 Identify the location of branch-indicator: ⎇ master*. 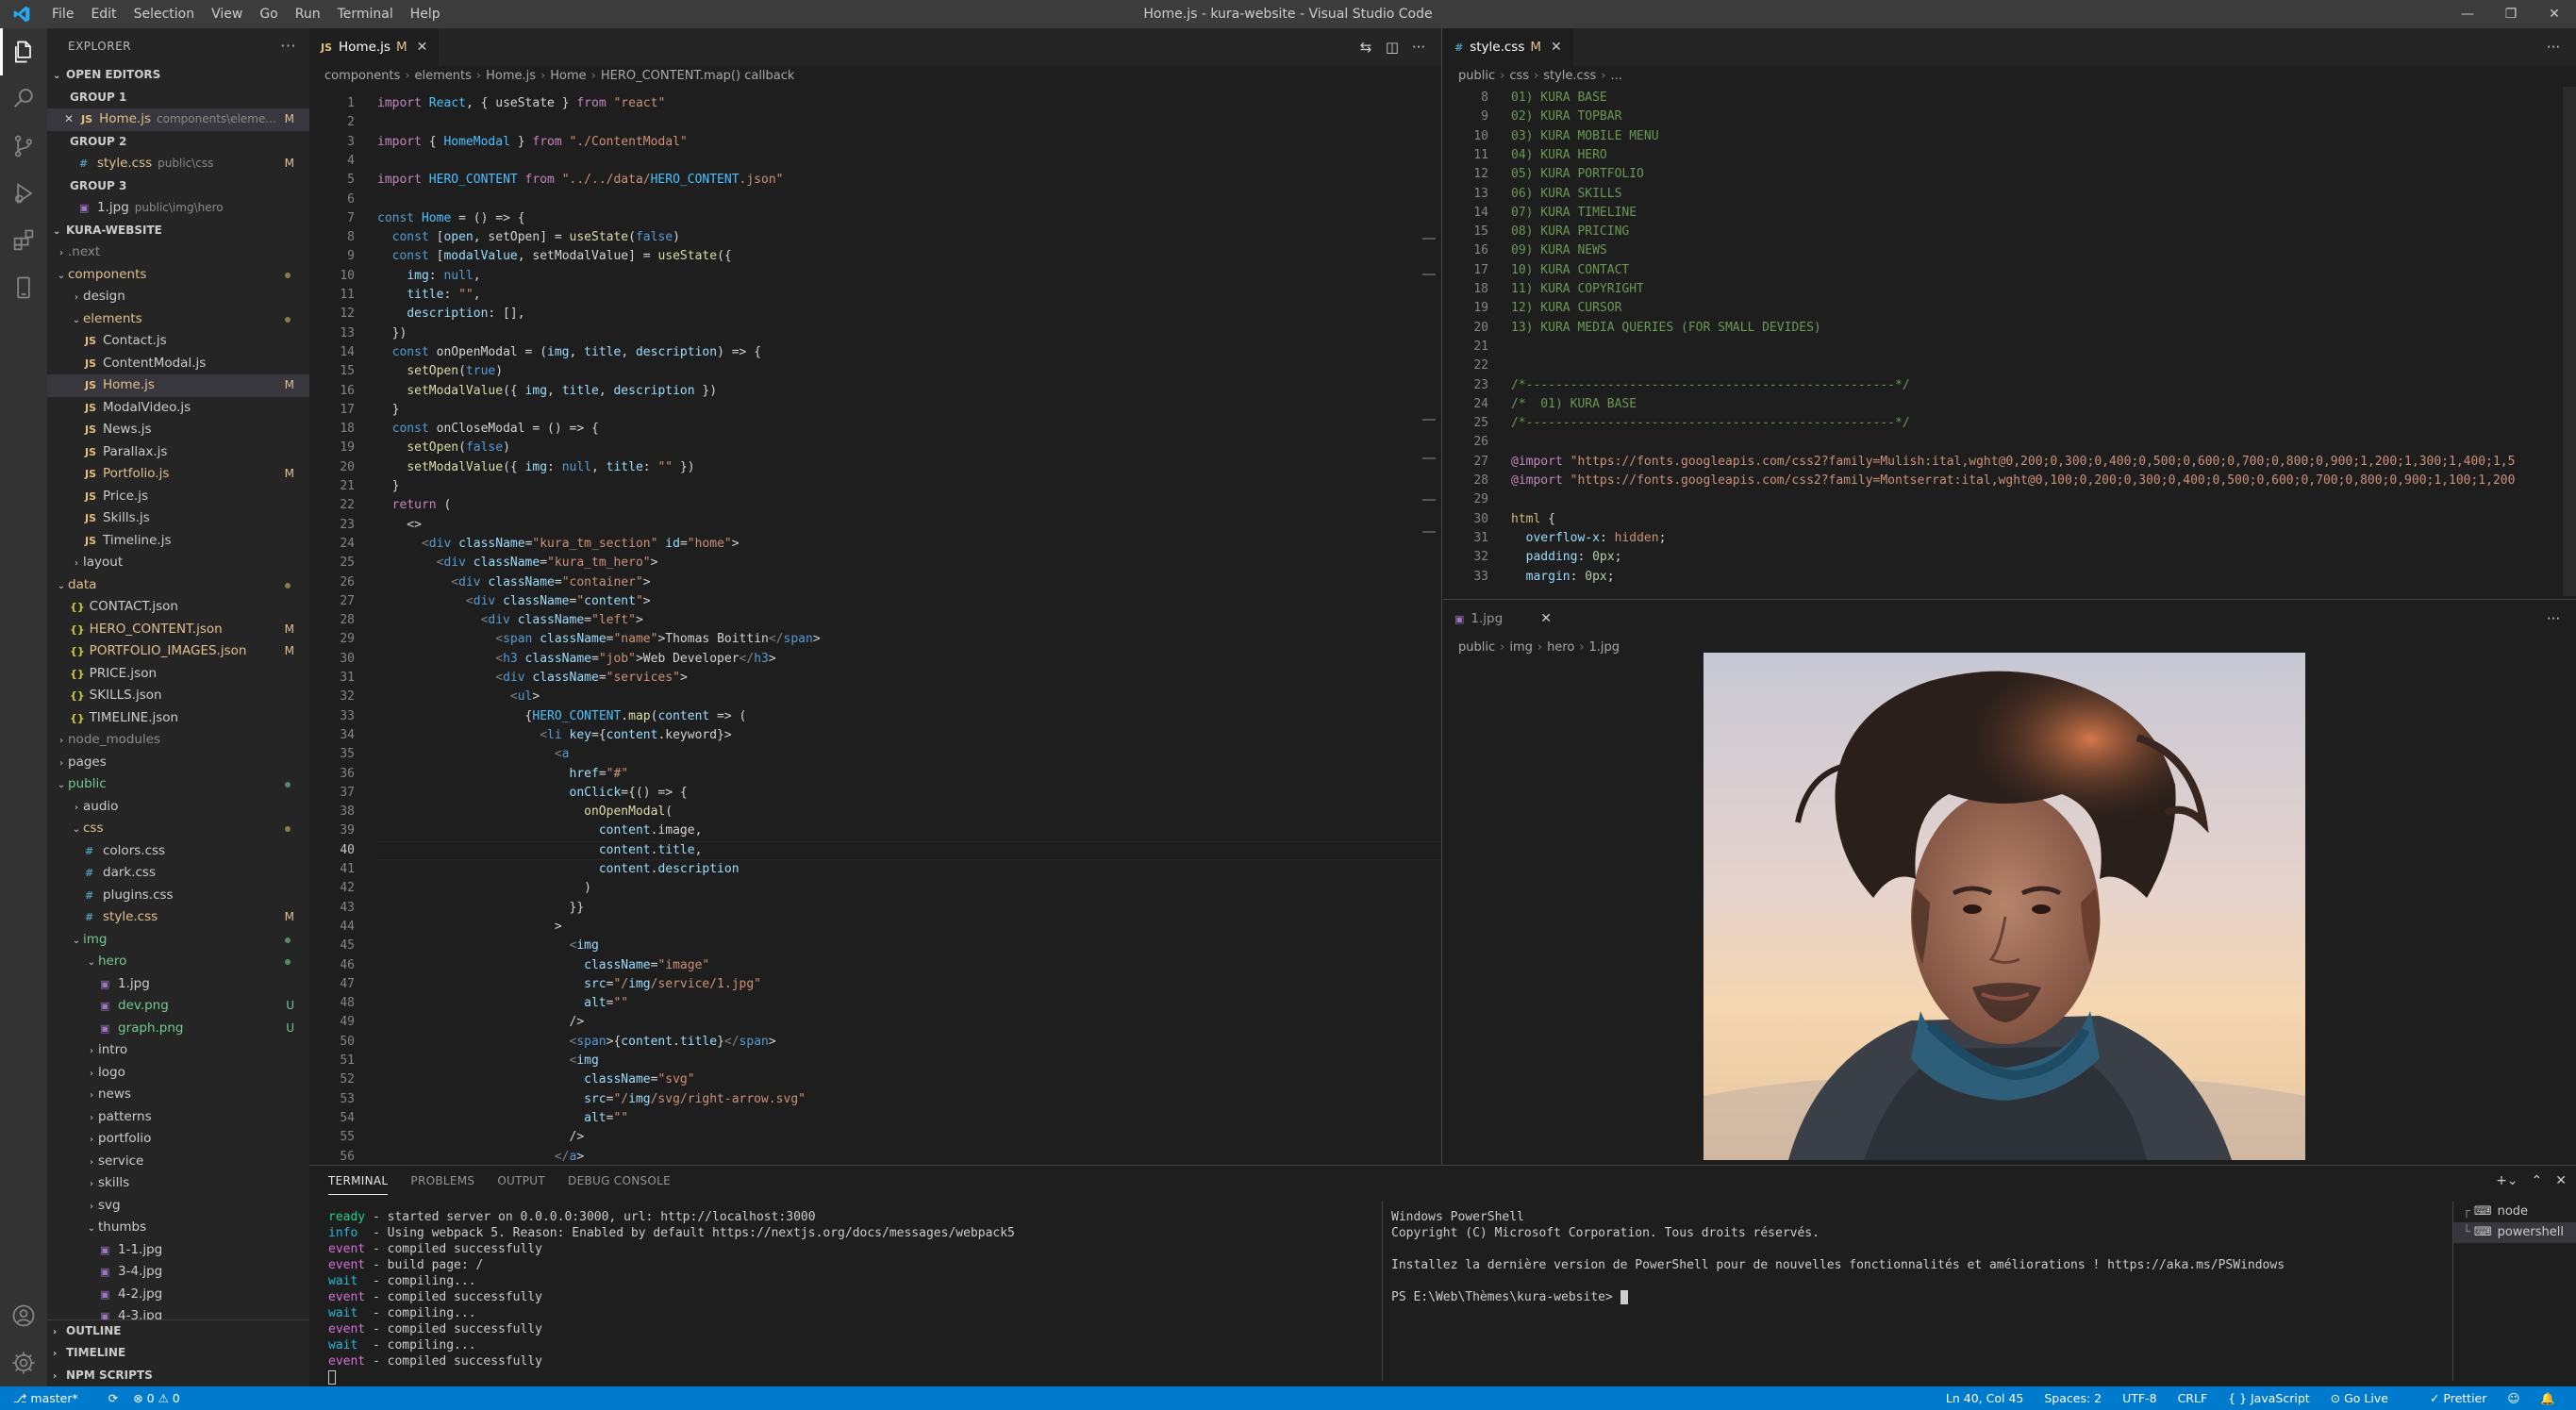
(53, 1398).